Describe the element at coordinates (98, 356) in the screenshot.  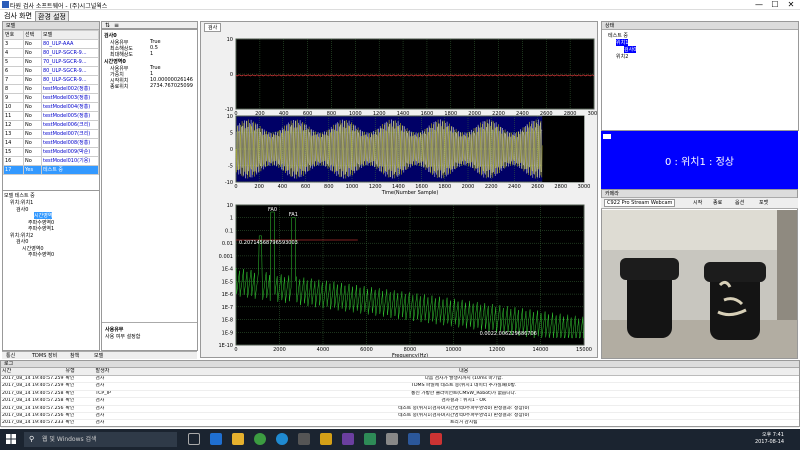
I see `tab-model: 모델` at that location.